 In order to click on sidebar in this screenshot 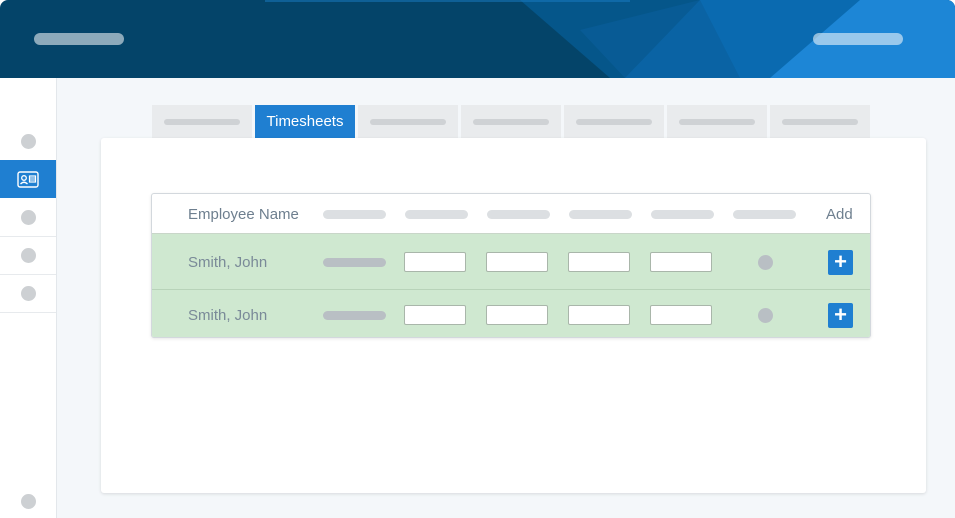, I will do `click(28, 298)`.